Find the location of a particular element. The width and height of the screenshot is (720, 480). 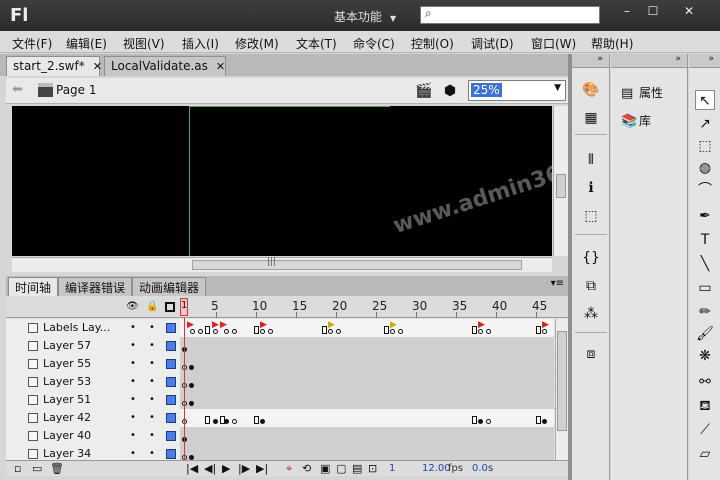

layer-row: Layer 57 • • is located at coordinates (287, 346).